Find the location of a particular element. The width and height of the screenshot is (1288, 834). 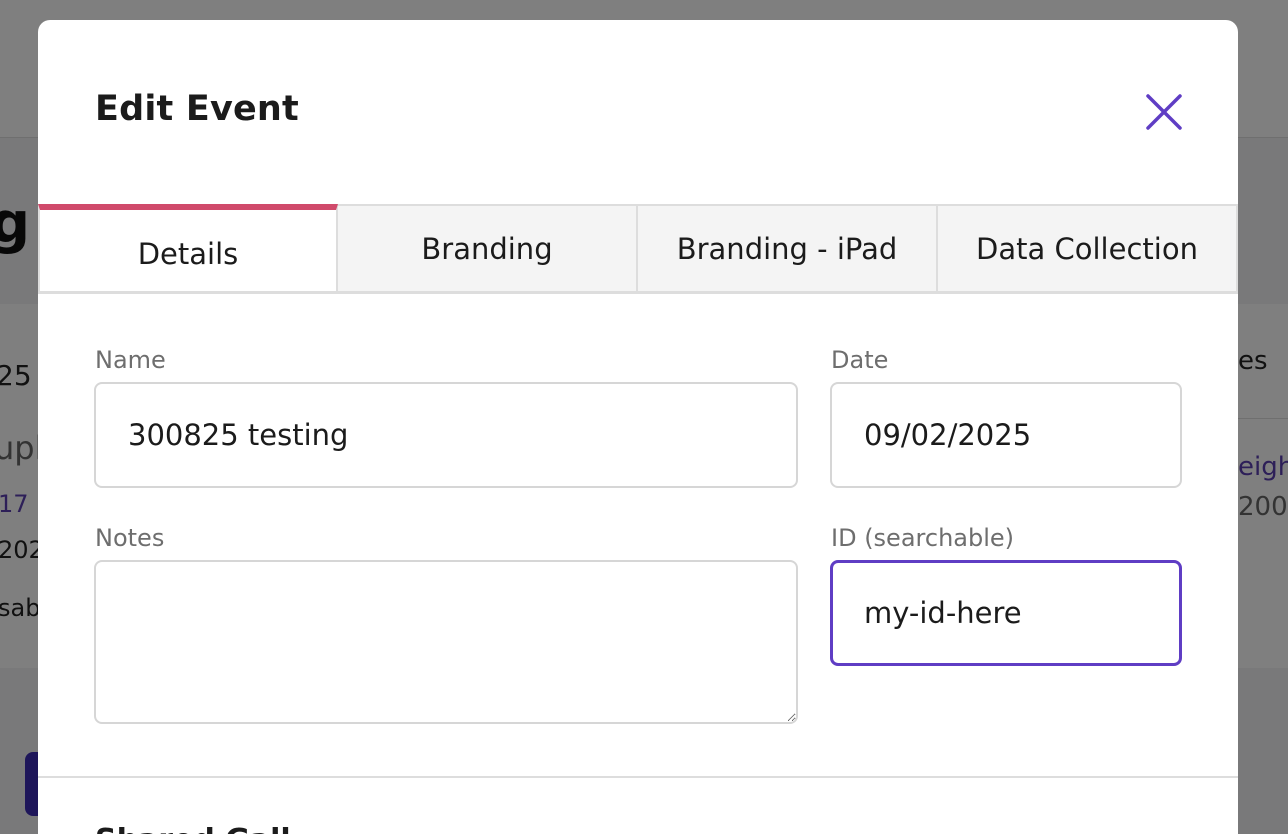

section-divider is located at coordinates (638, 777).